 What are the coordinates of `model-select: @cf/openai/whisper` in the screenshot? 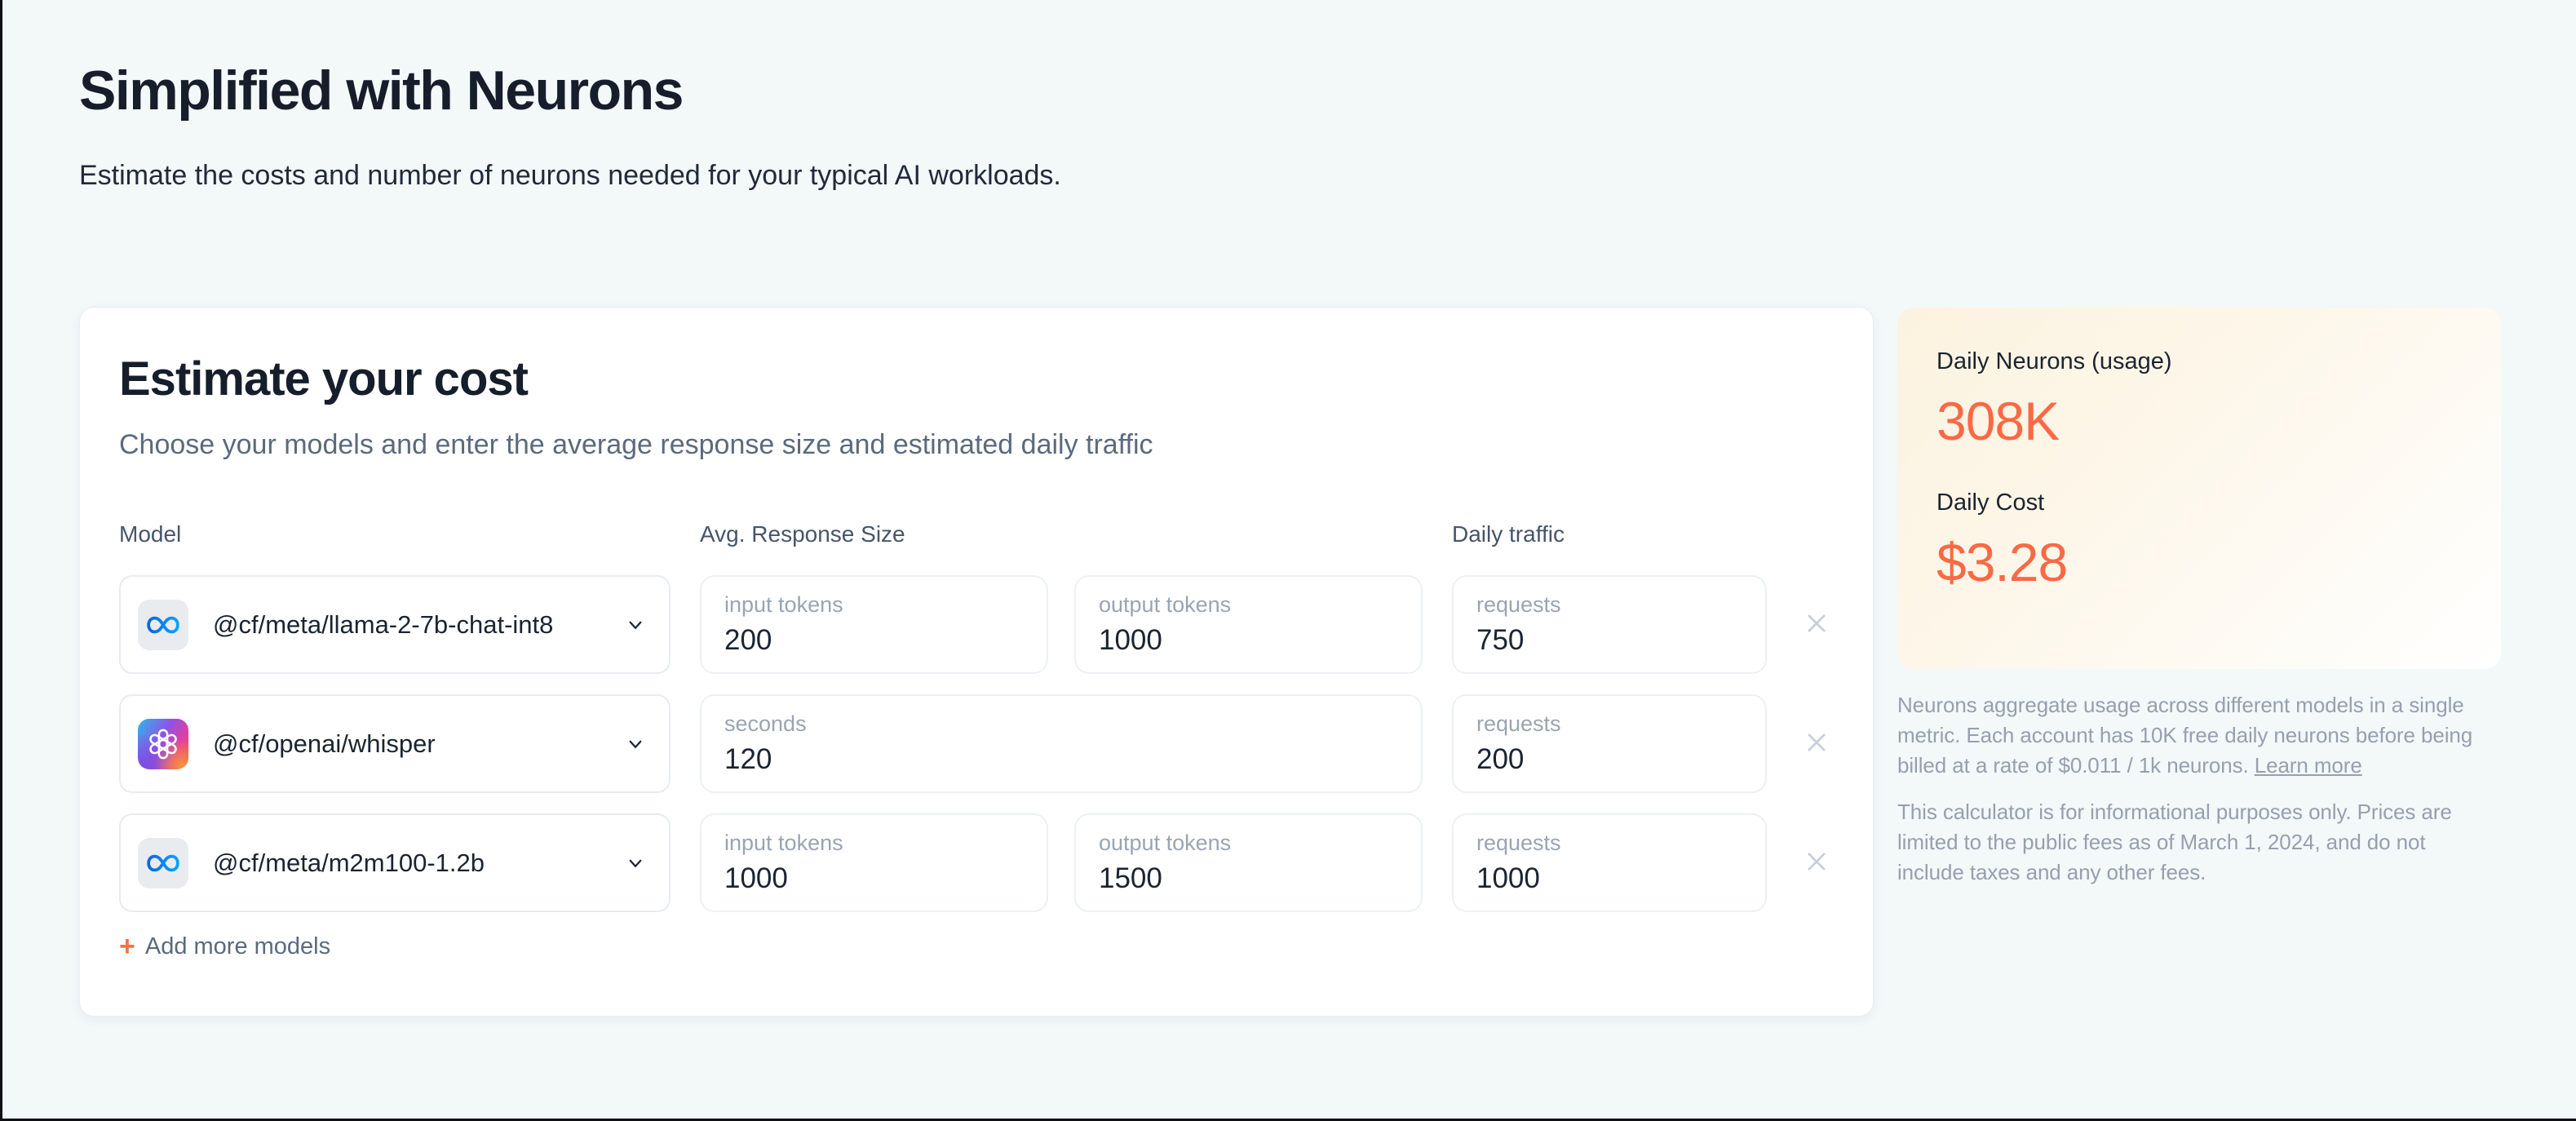 It's located at (395, 743).